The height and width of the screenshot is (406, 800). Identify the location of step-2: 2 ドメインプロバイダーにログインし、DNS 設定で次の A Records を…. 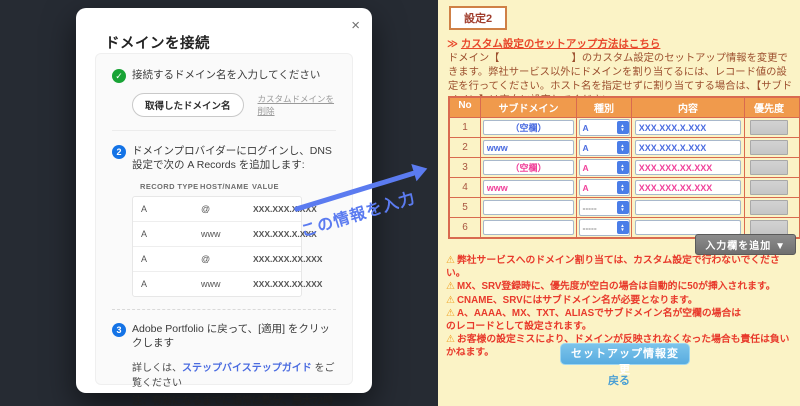
(224, 158).